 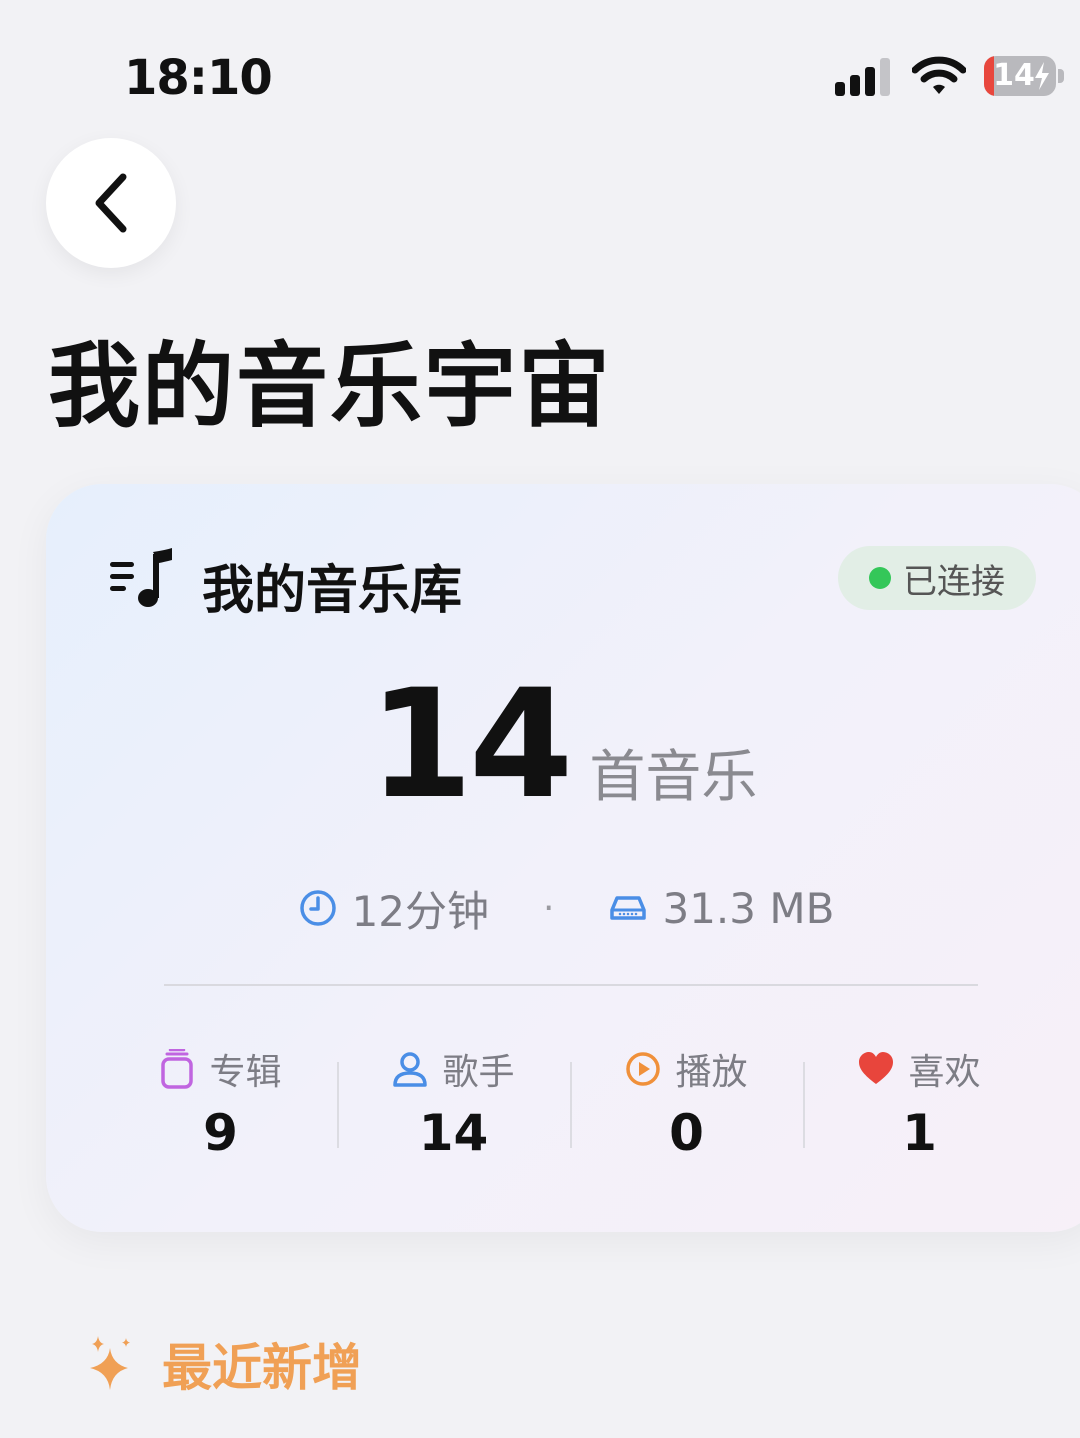 I want to click on song-count: 14, so click(x=471, y=745).